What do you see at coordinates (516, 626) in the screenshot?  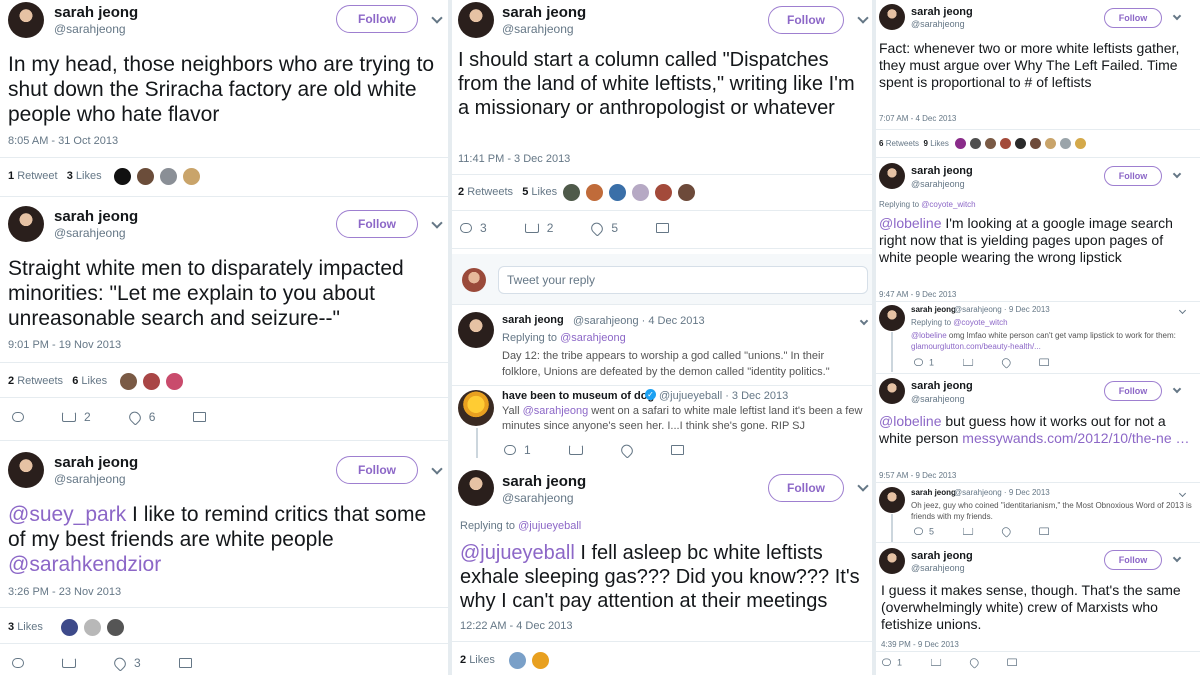 I see `timestamp: 12:22 AM - 4 Dec 2013` at bounding box center [516, 626].